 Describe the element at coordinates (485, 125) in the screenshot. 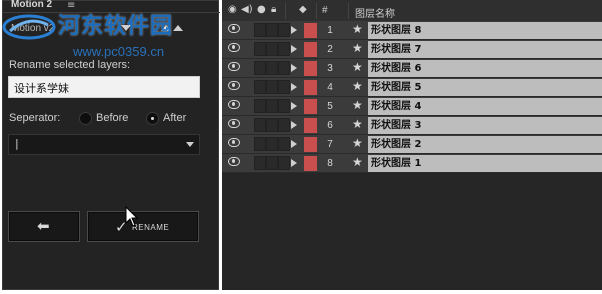

I see `layer-name: 形状图层 3` at that location.